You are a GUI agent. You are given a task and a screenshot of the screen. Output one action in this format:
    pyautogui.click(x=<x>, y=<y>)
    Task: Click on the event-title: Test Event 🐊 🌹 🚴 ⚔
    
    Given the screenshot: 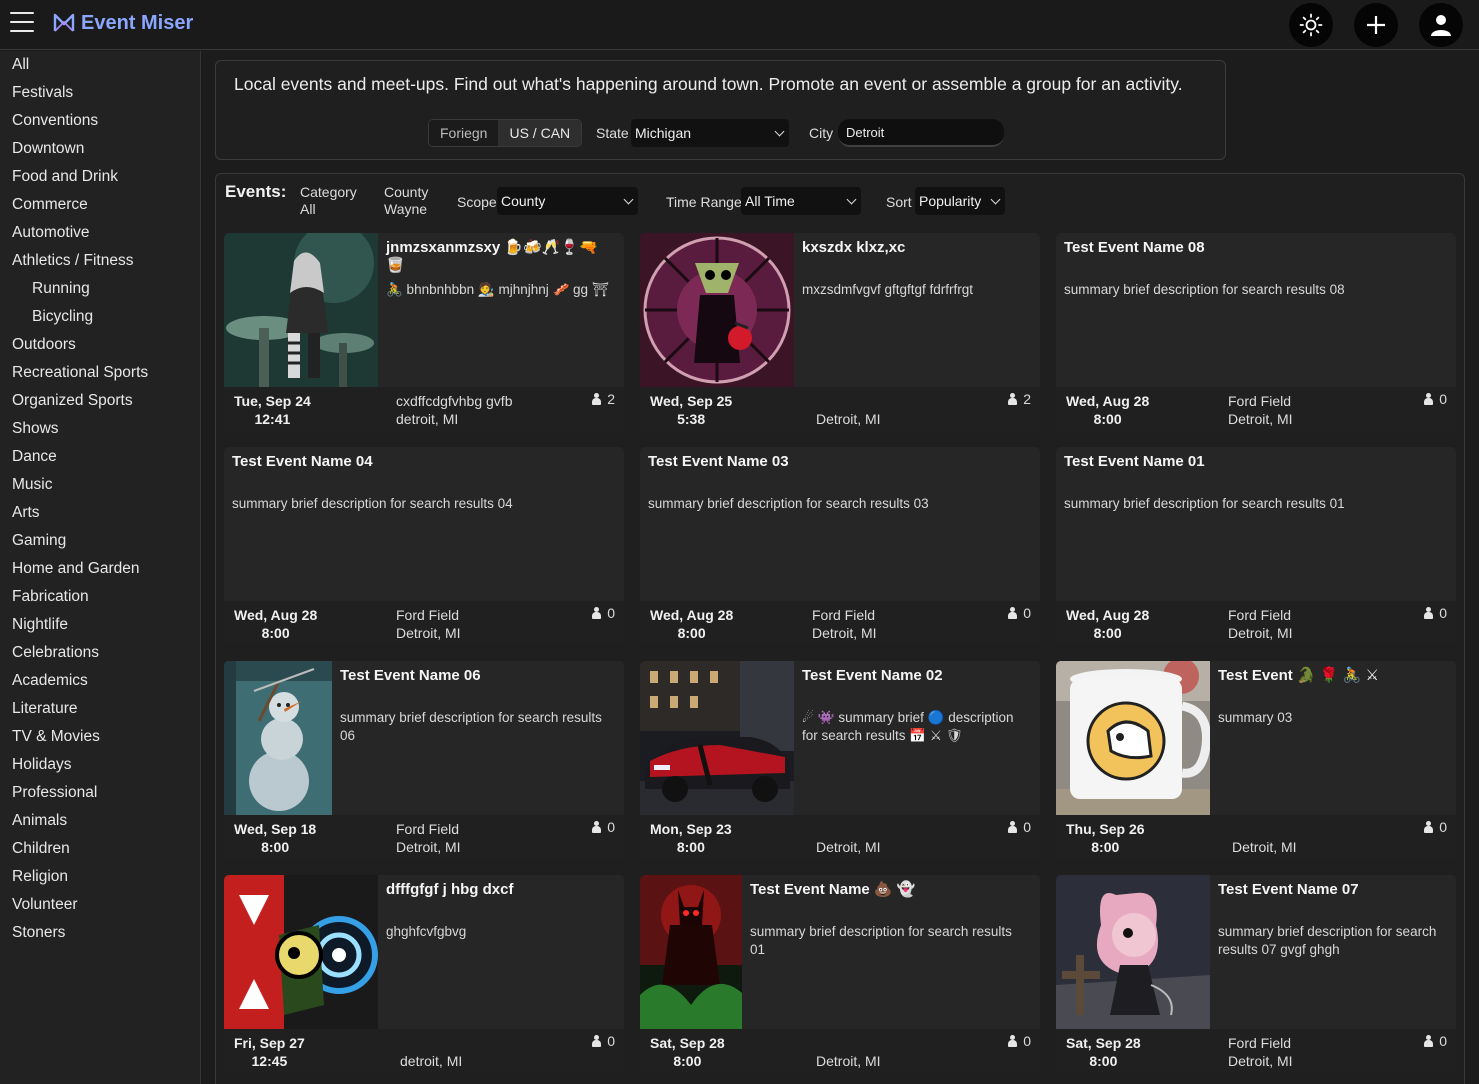 What is the action you would take?
    pyautogui.click(x=1333, y=676)
    